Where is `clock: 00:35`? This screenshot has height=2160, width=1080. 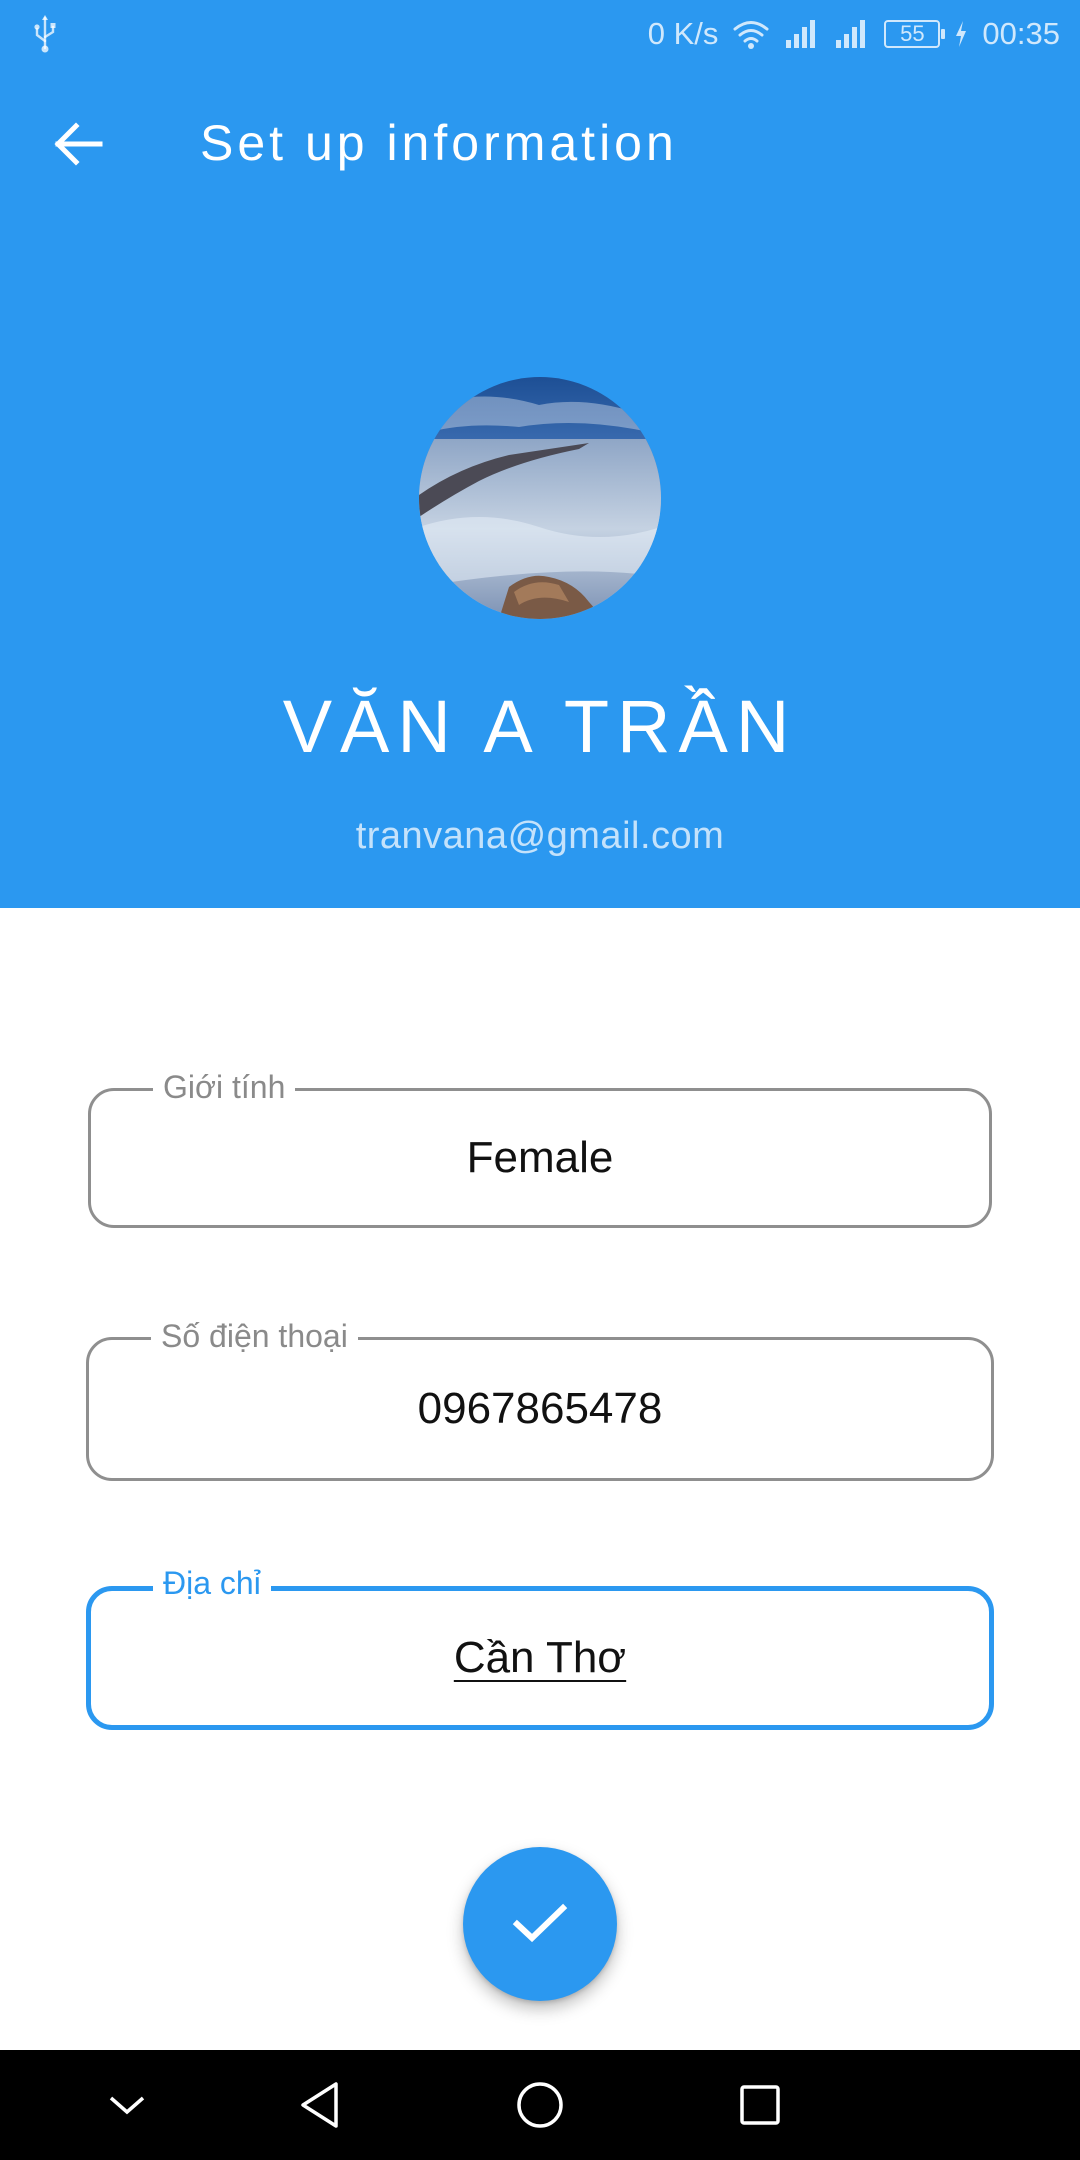
clock: 00:35 is located at coordinates (1021, 33).